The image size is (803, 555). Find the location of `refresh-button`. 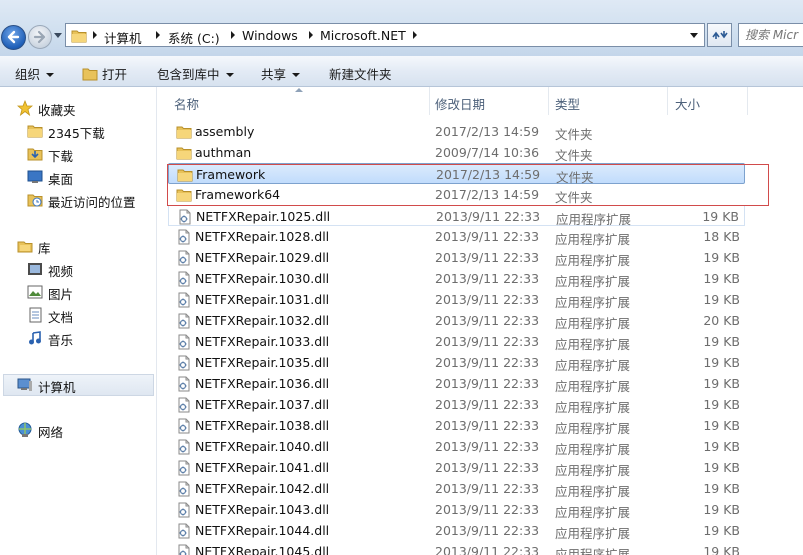

refresh-button is located at coordinates (719, 35).